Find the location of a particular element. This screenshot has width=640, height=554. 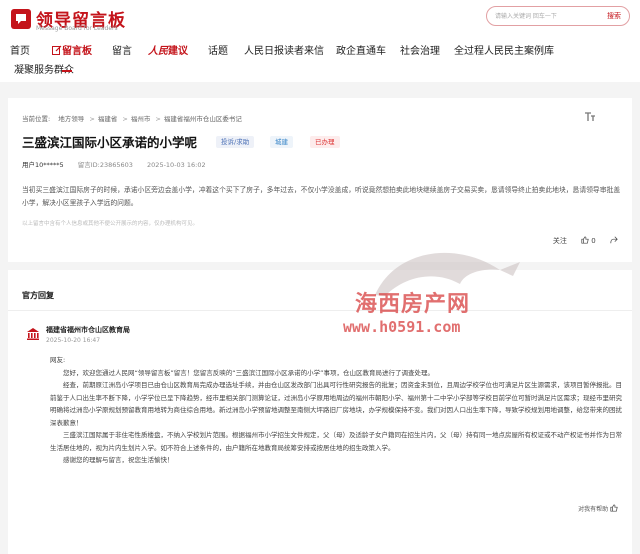

post-actions: 关注 0 is located at coordinates (579, 241).